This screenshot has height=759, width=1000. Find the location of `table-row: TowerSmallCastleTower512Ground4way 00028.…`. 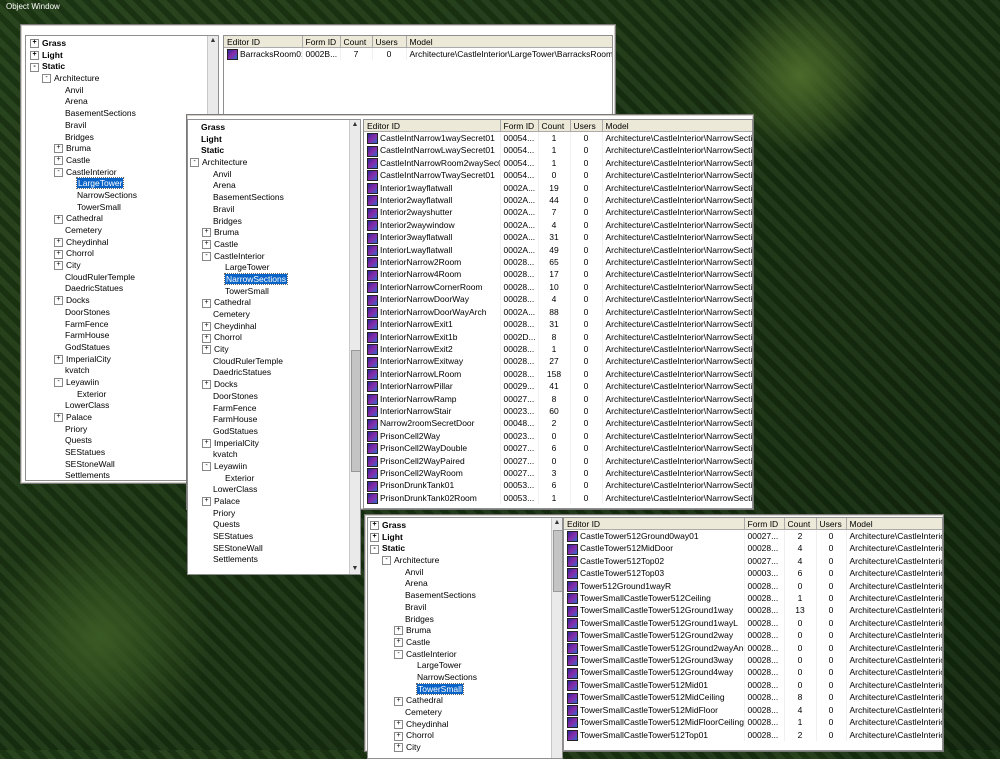

table-row: TowerSmallCastleTower512Ground4way 00028.… is located at coordinates (753, 672).